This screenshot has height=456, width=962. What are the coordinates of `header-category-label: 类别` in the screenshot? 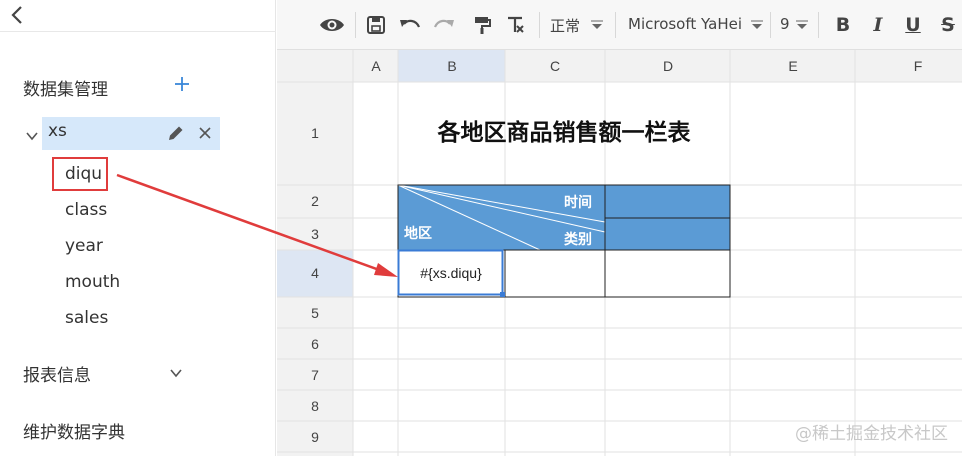 It's located at (578, 239).